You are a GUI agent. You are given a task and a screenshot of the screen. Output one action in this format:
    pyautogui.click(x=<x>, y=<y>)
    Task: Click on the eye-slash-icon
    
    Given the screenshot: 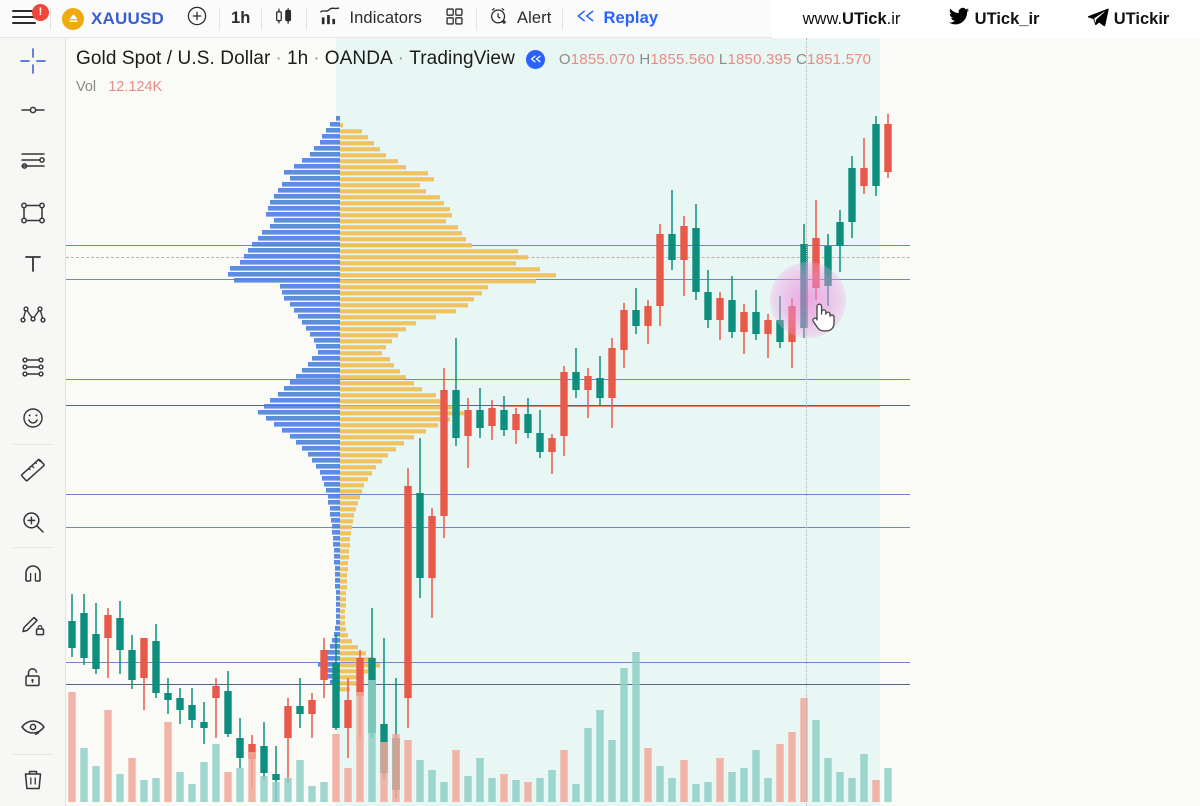 What is the action you would take?
    pyautogui.click(x=32, y=728)
    